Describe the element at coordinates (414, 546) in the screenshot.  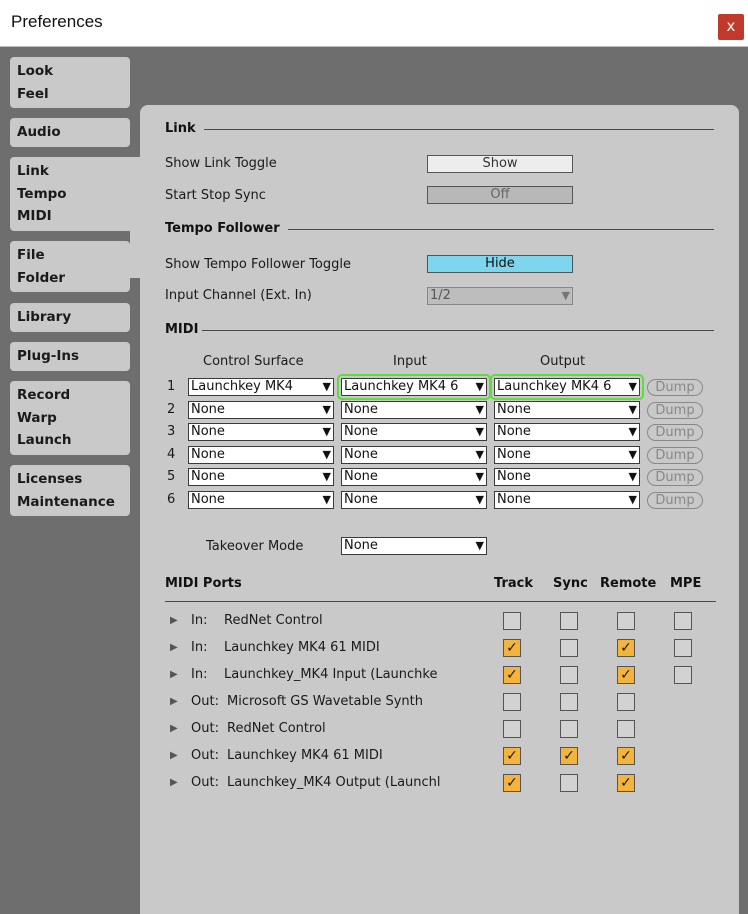
I see `takeover-mode-select: None ▼` at that location.